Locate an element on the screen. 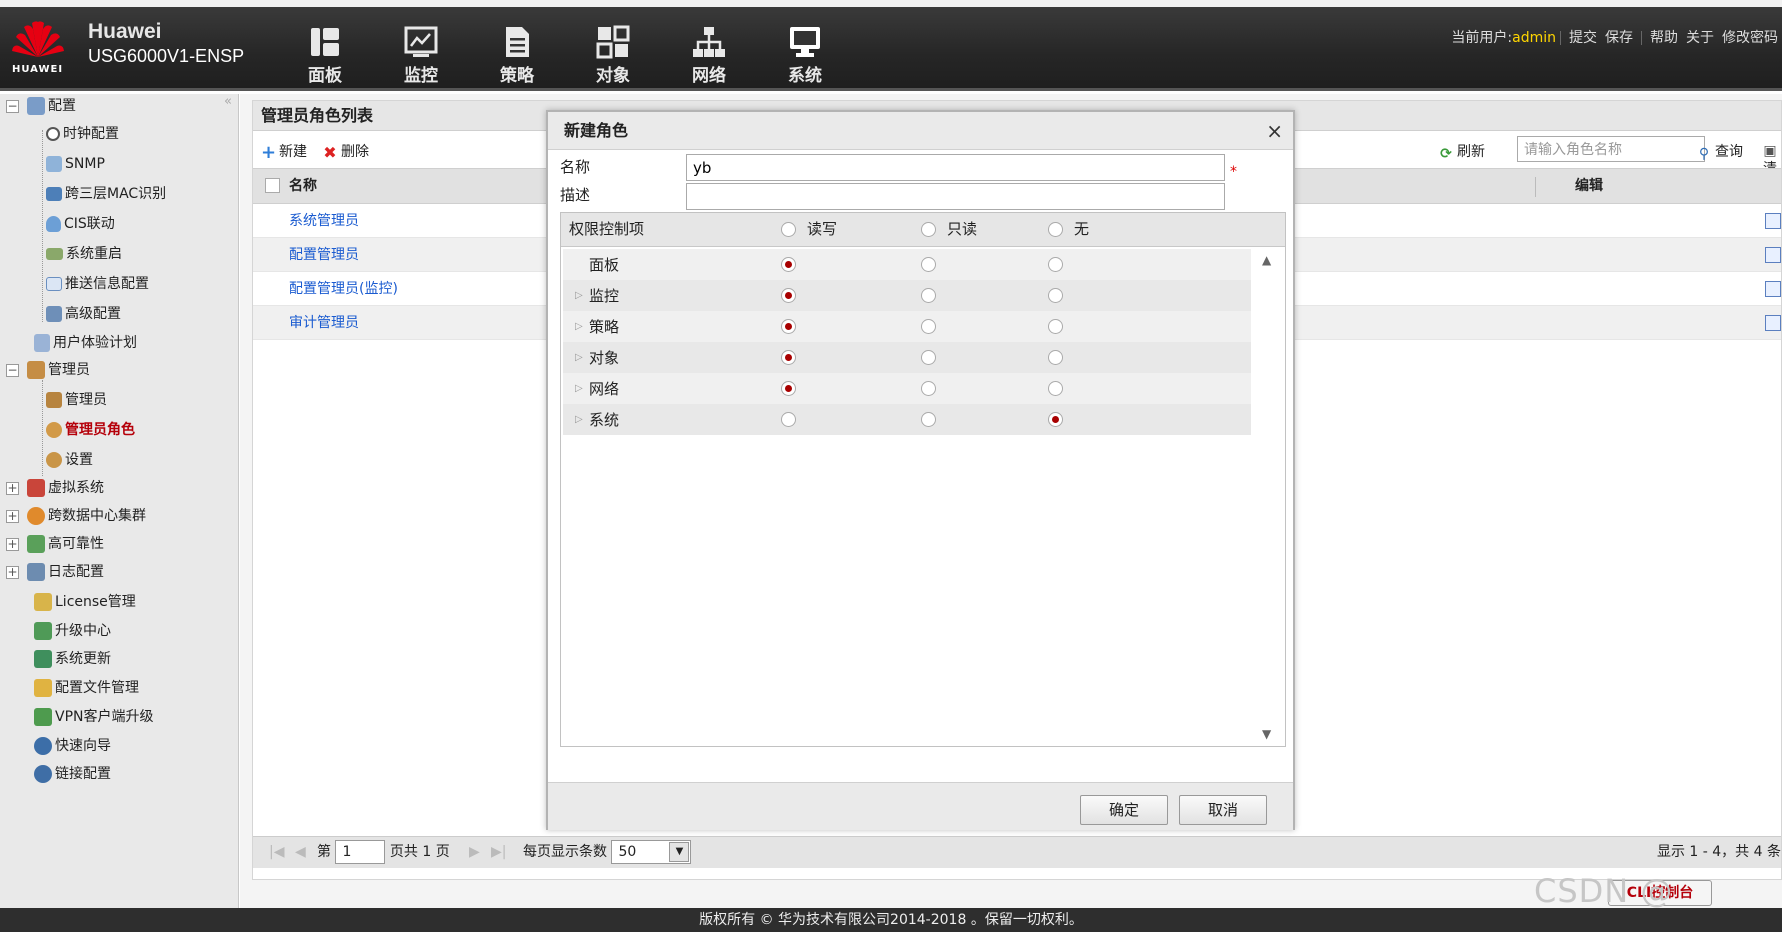  nav-policy: 策略 is located at coordinates (517, 55).